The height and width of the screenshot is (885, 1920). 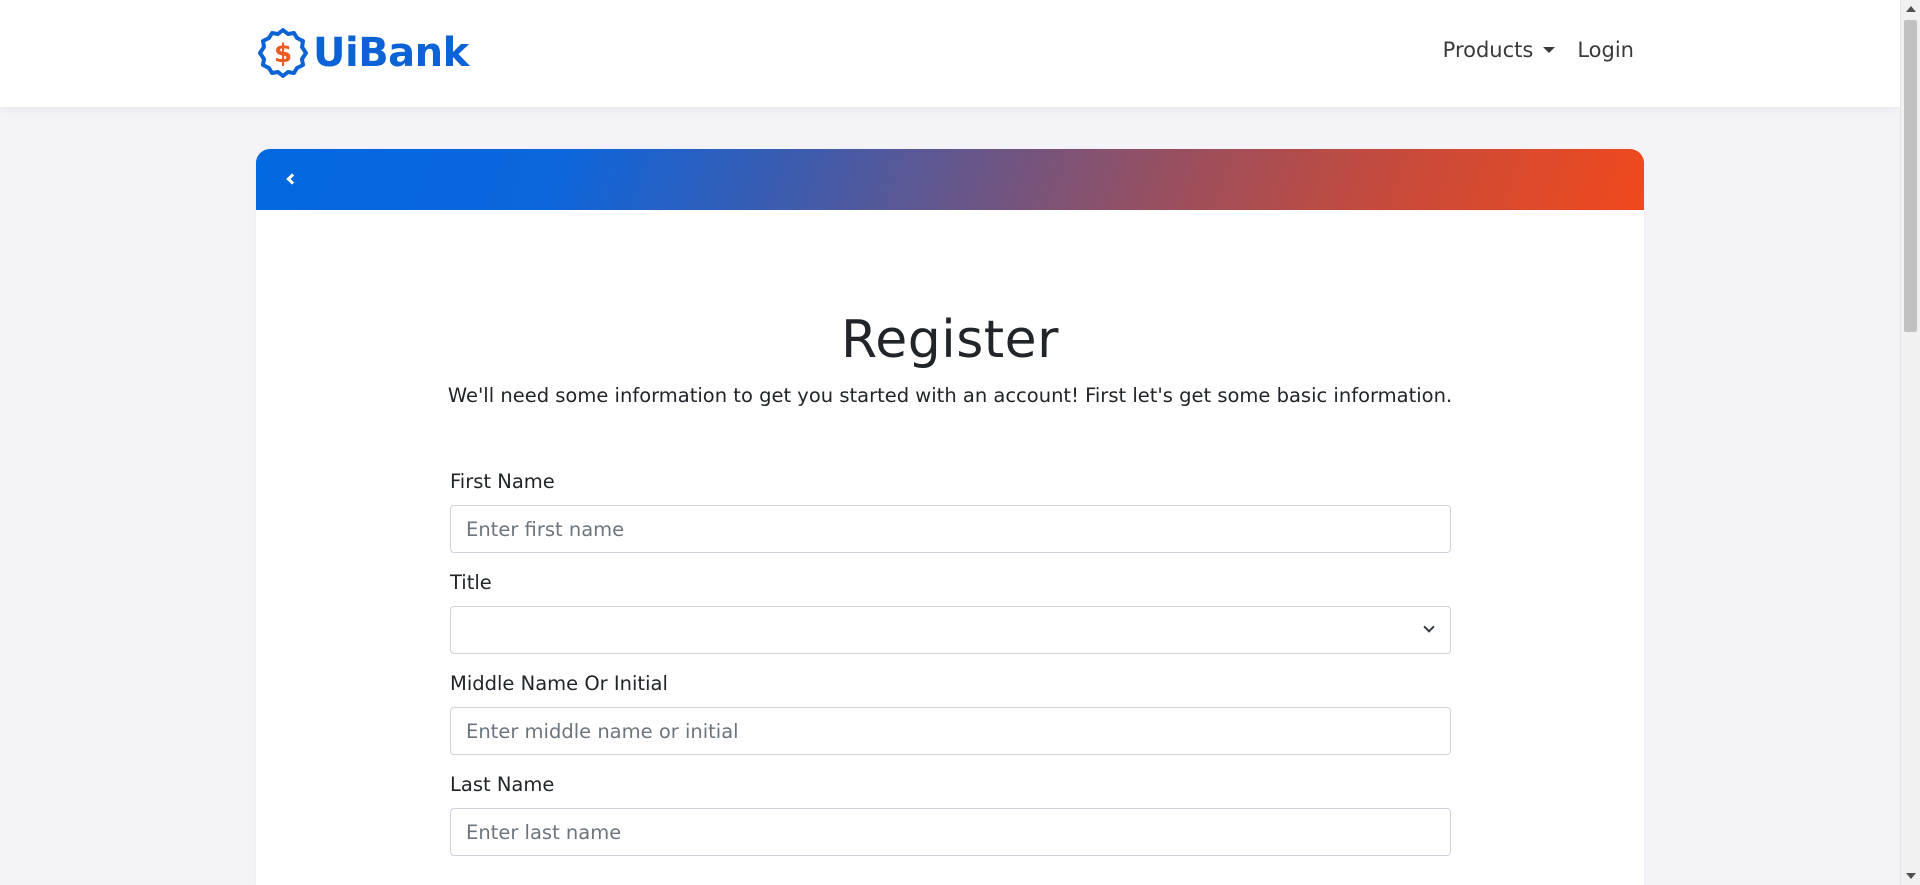 What do you see at coordinates (1488, 50) in the screenshot?
I see `products-label: Products` at bounding box center [1488, 50].